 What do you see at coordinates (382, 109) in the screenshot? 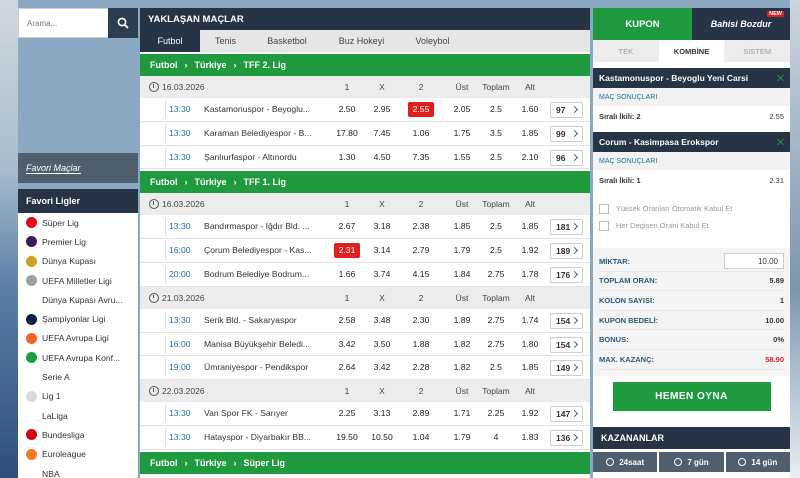
I see `odd-ox: 2.95` at bounding box center [382, 109].